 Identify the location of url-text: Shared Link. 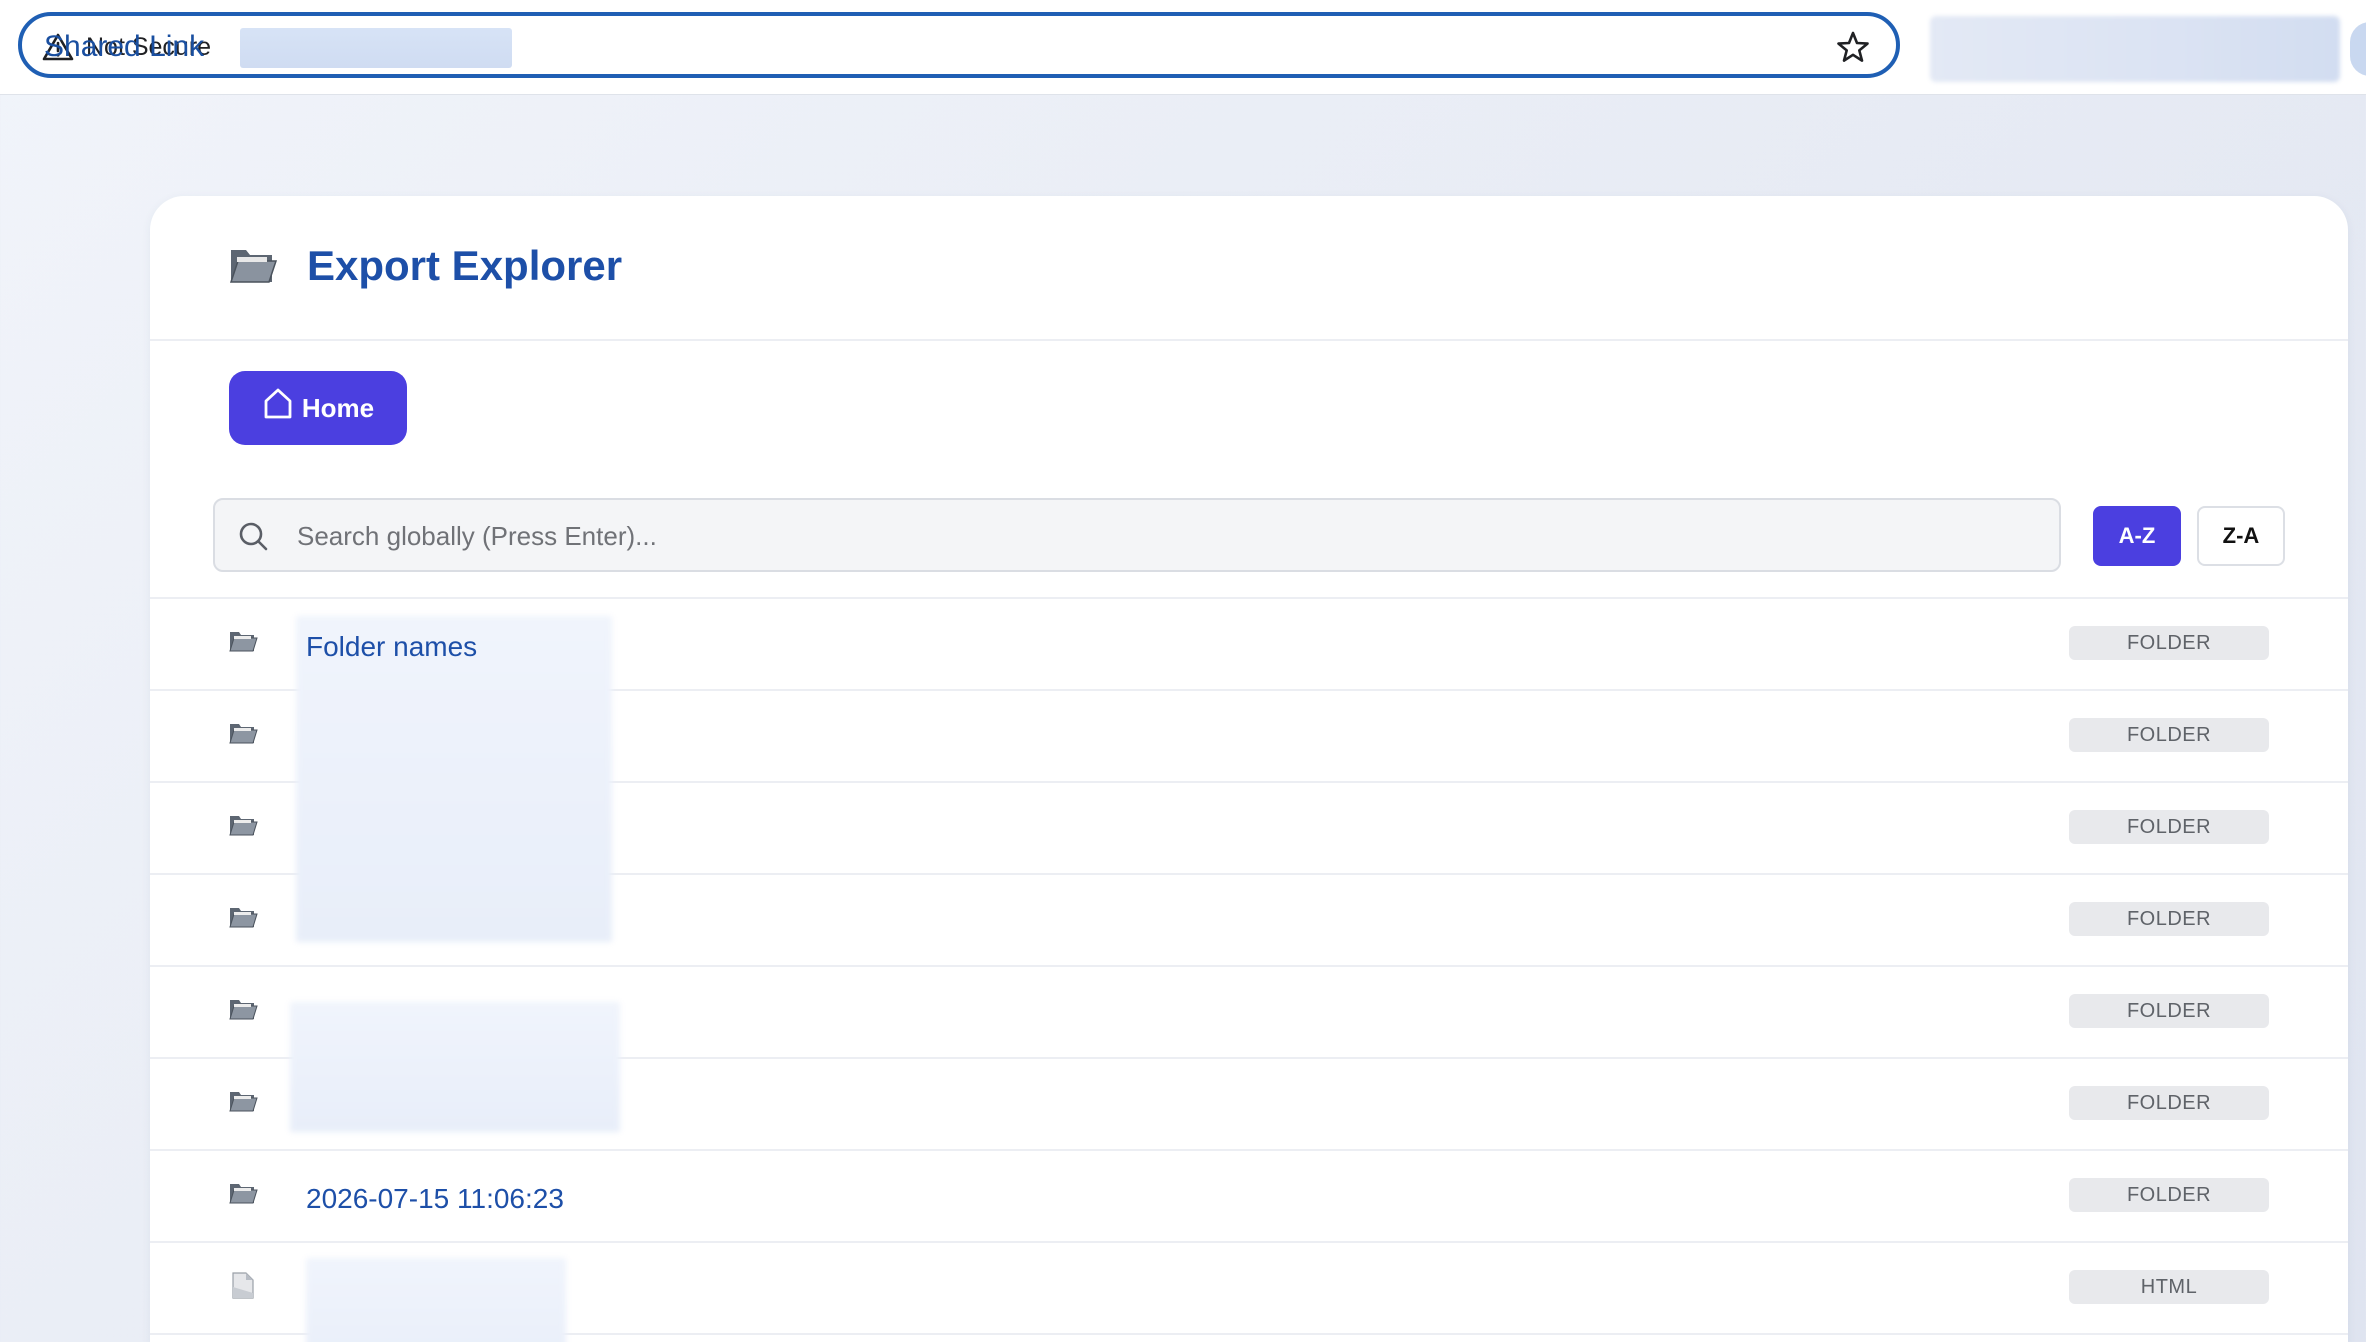
(124, 47).